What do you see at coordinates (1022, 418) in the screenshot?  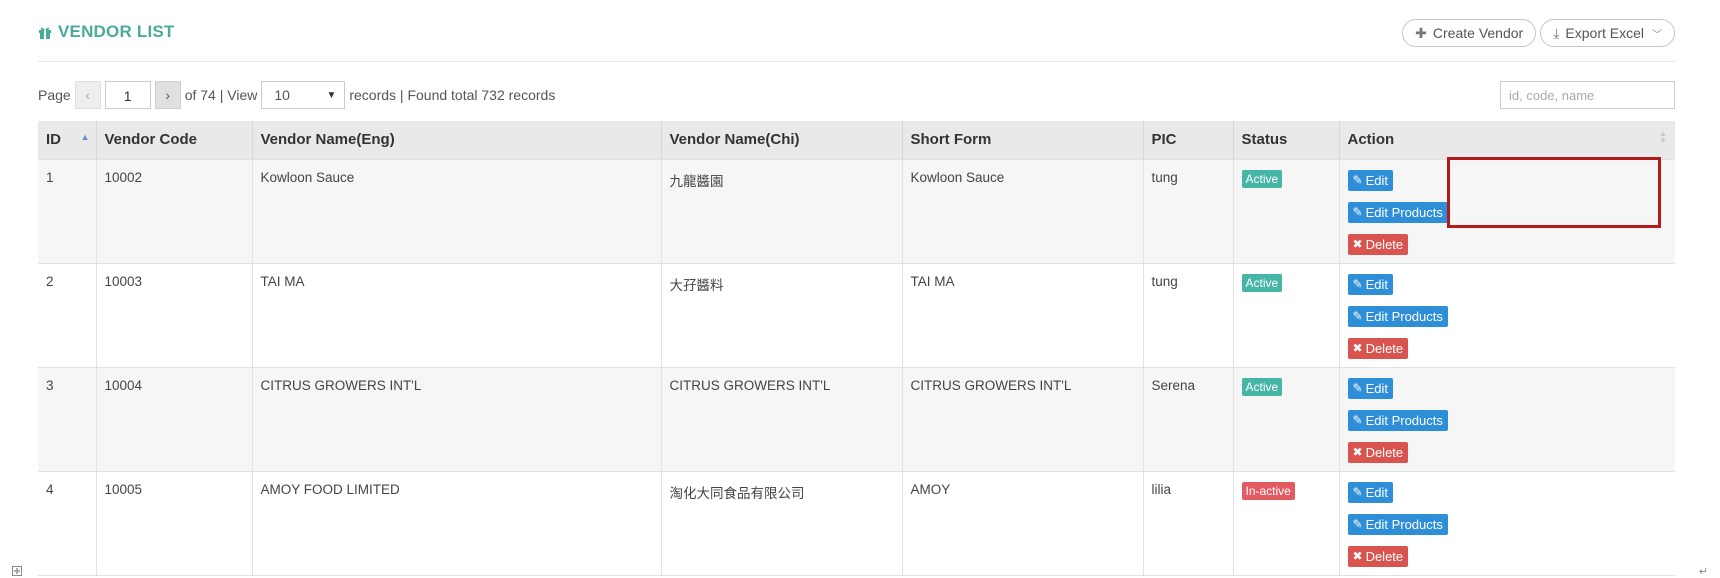 I see `cell-short-form: CITRUS GROWERS INT'L` at bounding box center [1022, 418].